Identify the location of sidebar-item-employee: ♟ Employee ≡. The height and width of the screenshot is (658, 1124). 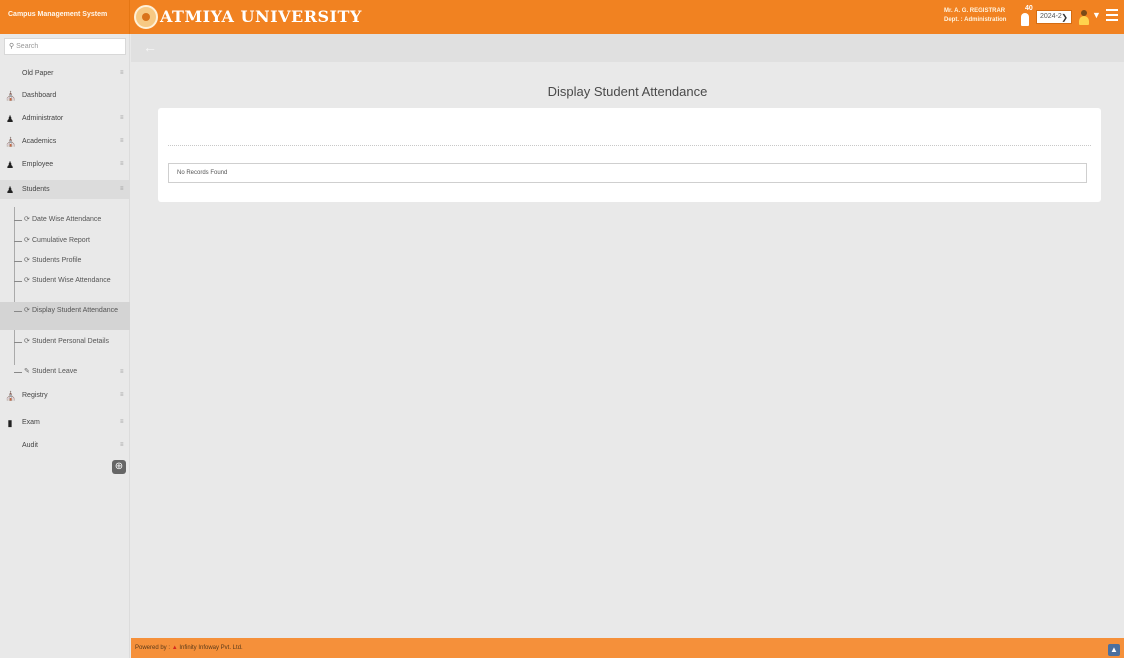
(65, 164).